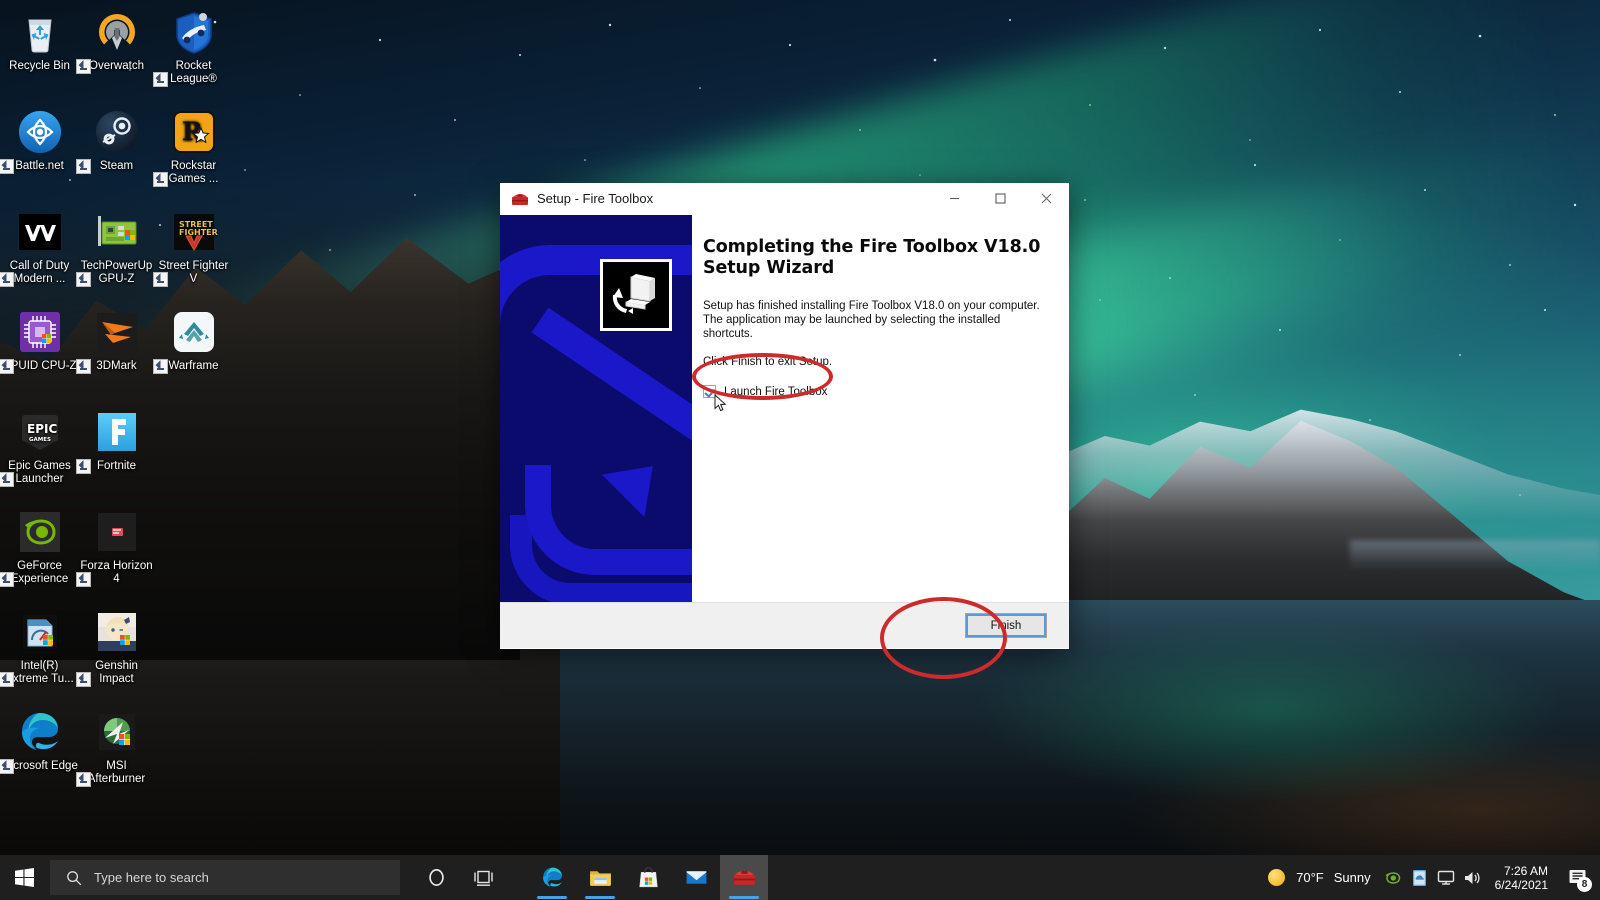  Describe the element at coordinates (1521, 884) in the screenshot. I see `clock-date: 6/24/2021` at that location.